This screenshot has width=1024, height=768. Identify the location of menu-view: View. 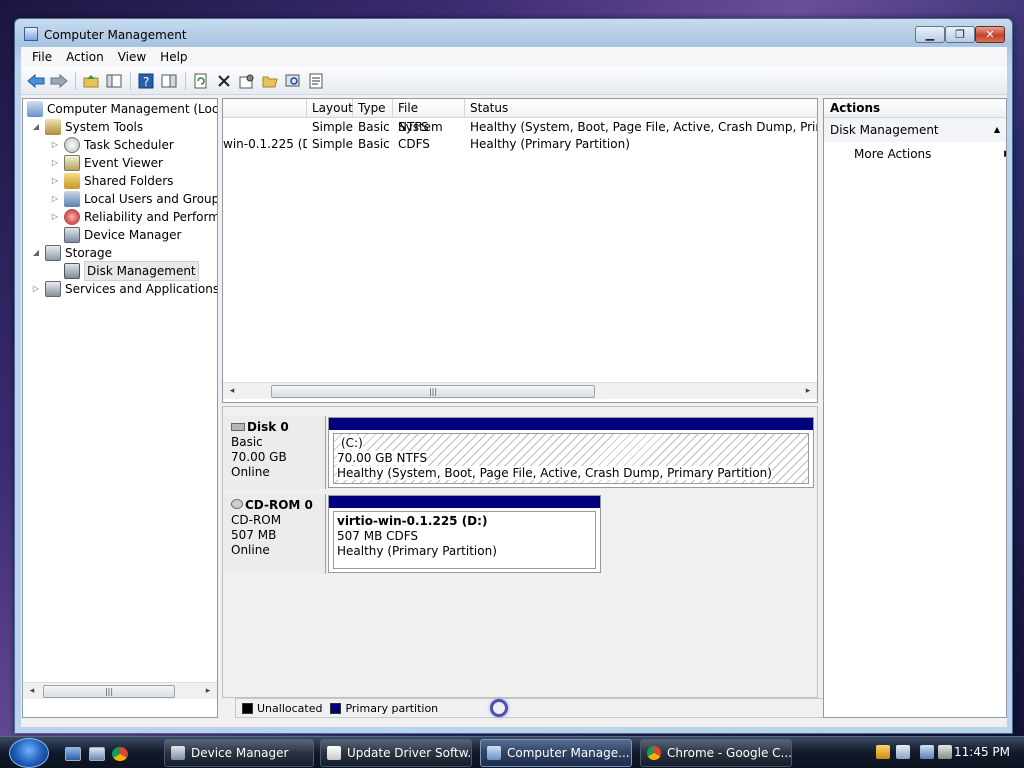
(132, 57).